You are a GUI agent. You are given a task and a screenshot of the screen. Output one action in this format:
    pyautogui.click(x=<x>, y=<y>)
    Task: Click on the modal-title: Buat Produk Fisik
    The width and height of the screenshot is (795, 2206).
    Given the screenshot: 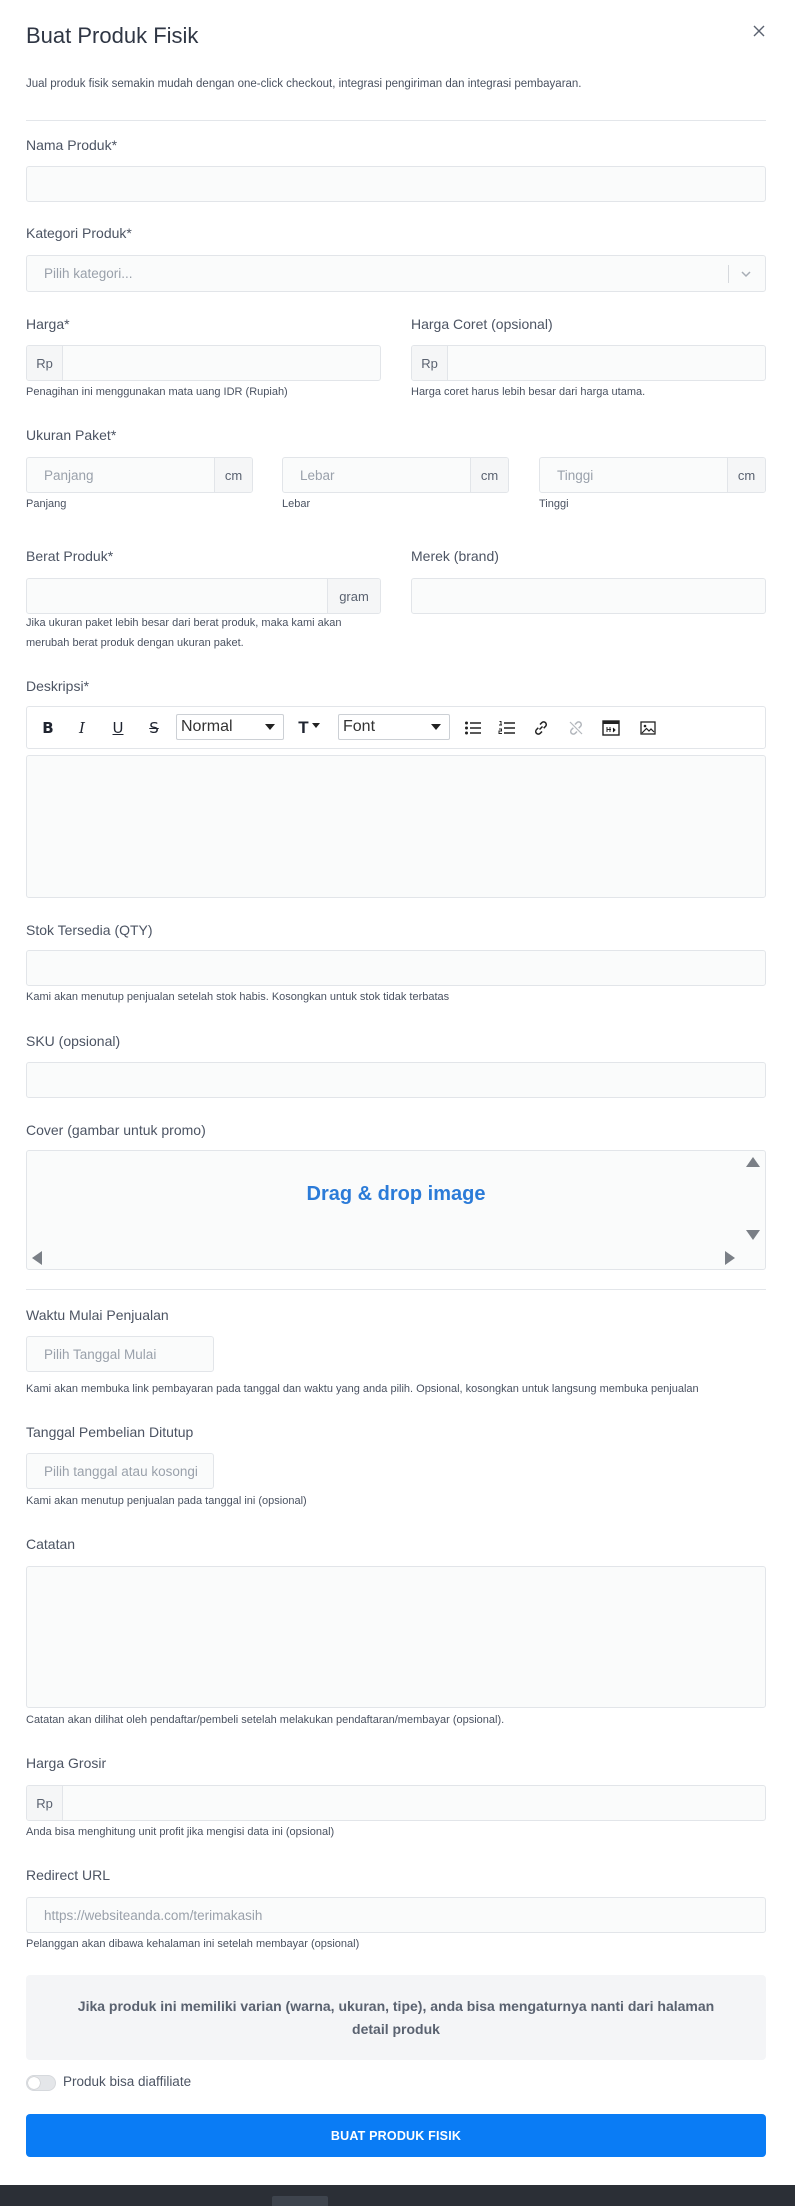 What is the action you would take?
    pyautogui.click(x=112, y=35)
    